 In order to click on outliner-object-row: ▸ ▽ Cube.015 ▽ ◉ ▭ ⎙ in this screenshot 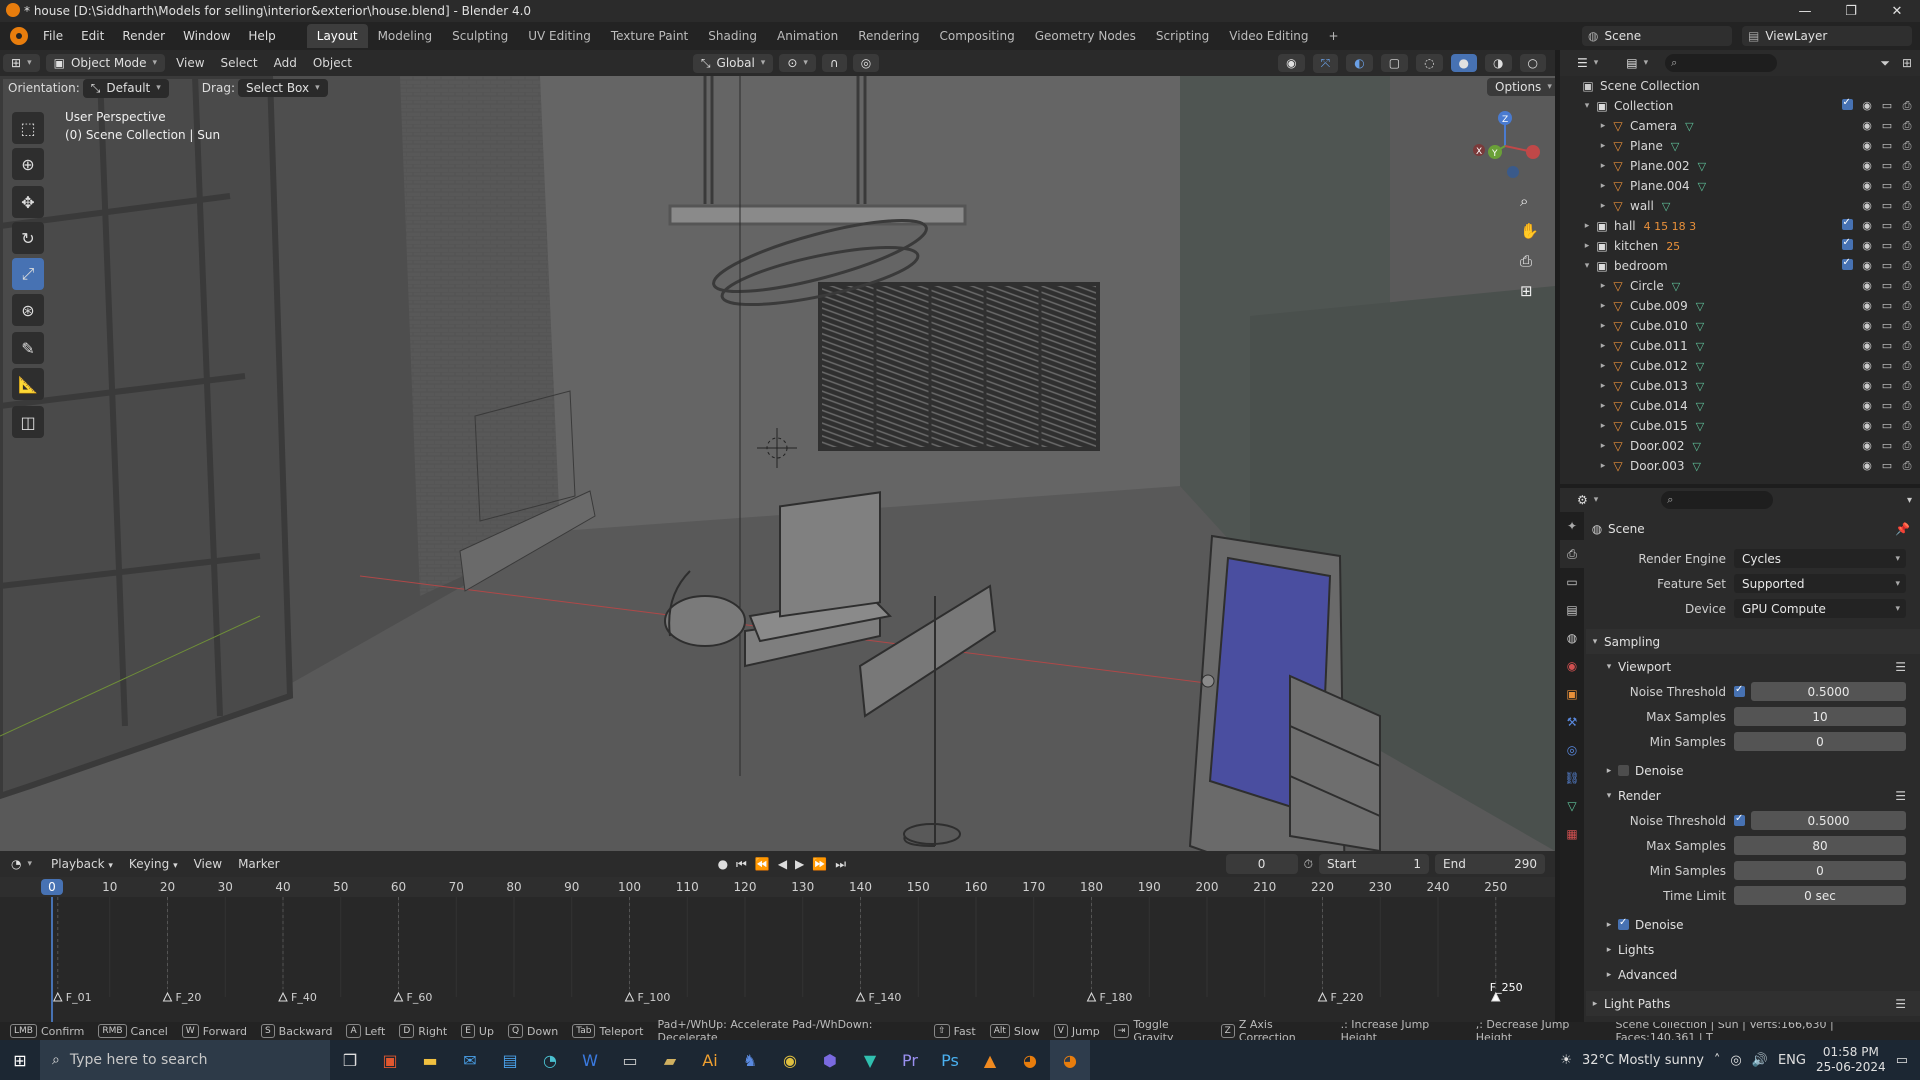, I will do `click(1740, 426)`.